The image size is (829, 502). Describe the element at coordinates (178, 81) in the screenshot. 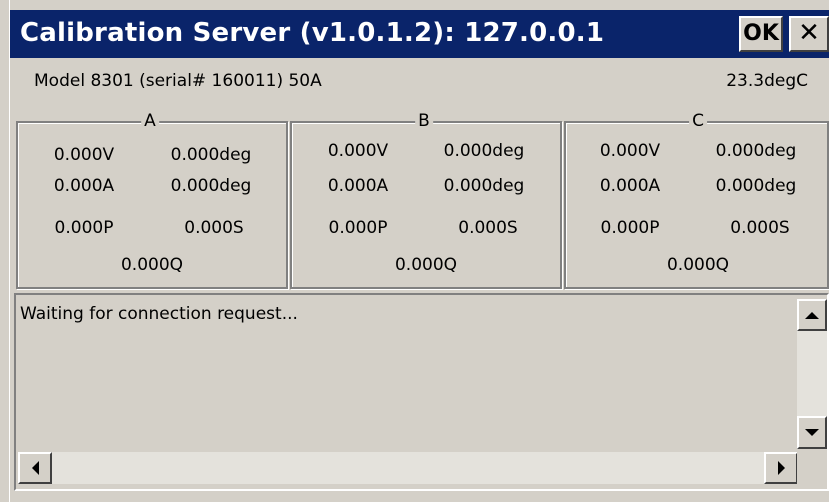

I see `model-label: Model 8301 (serial# 160011) 50A` at that location.